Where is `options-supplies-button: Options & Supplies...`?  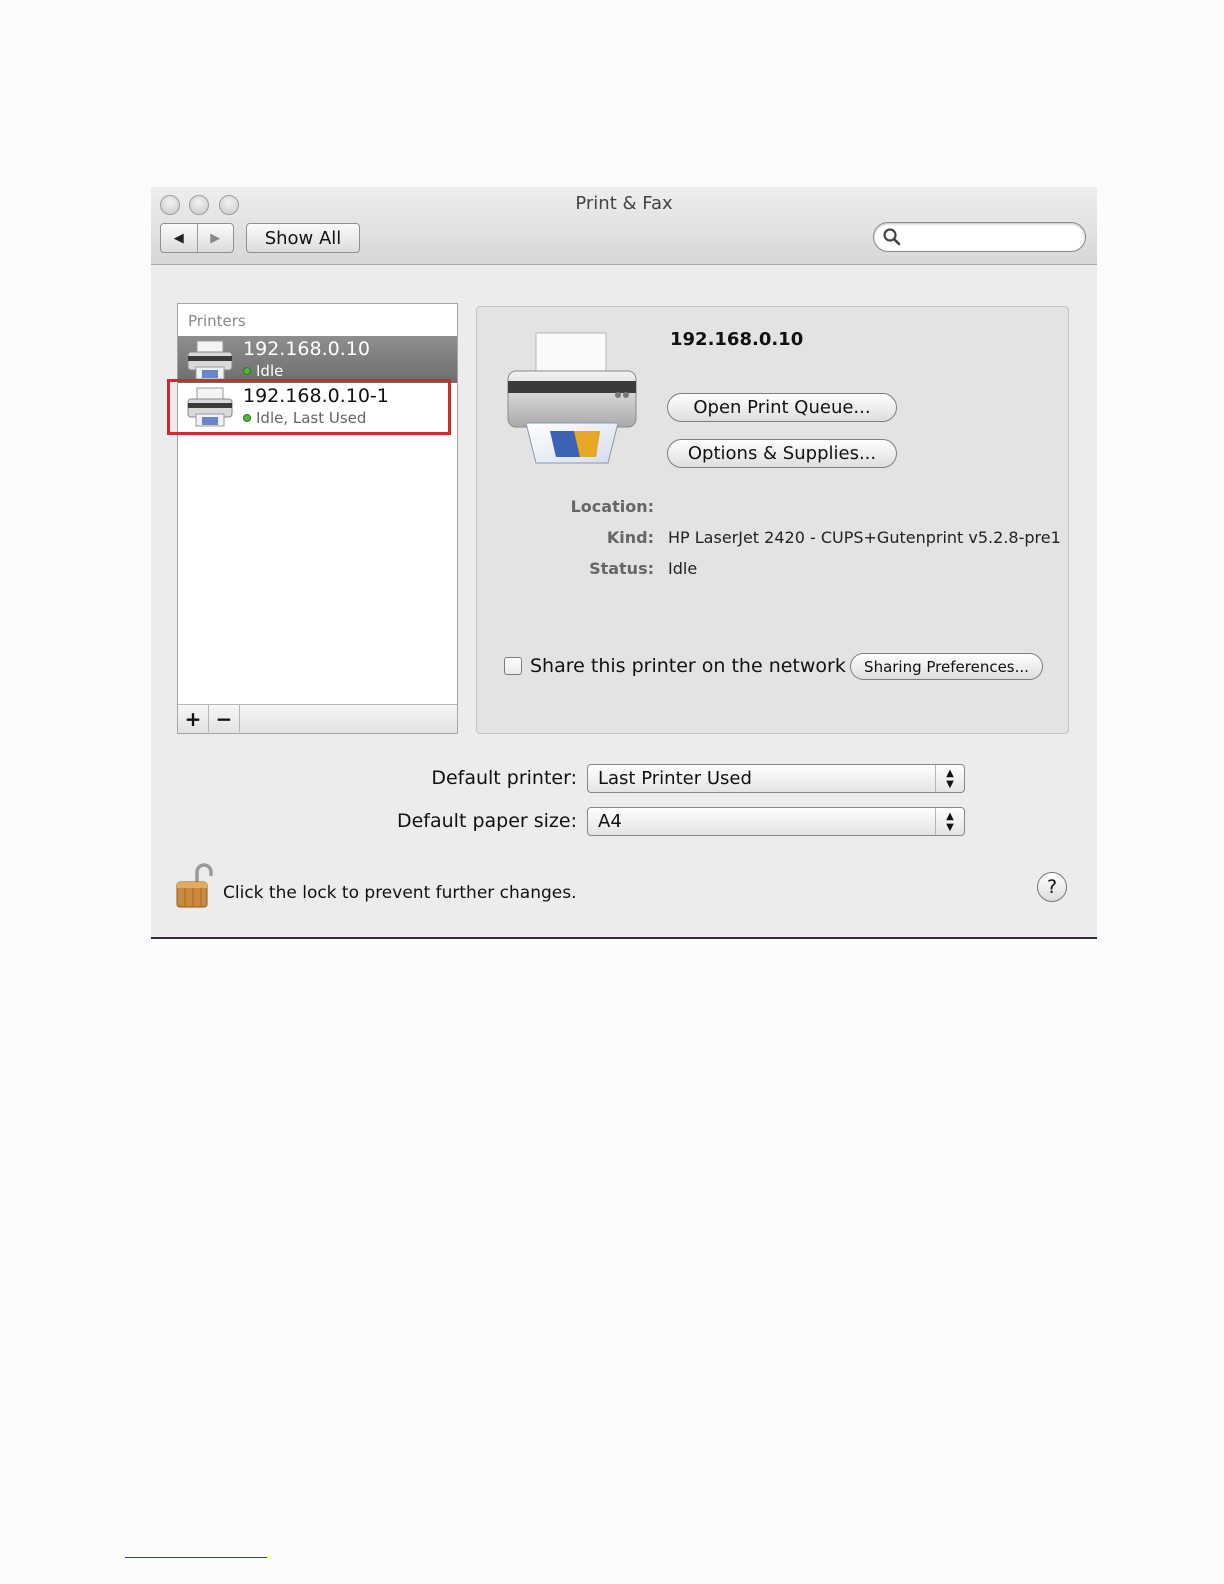
options-supplies-button: Options & Supplies... is located at coordinates (782, 453).